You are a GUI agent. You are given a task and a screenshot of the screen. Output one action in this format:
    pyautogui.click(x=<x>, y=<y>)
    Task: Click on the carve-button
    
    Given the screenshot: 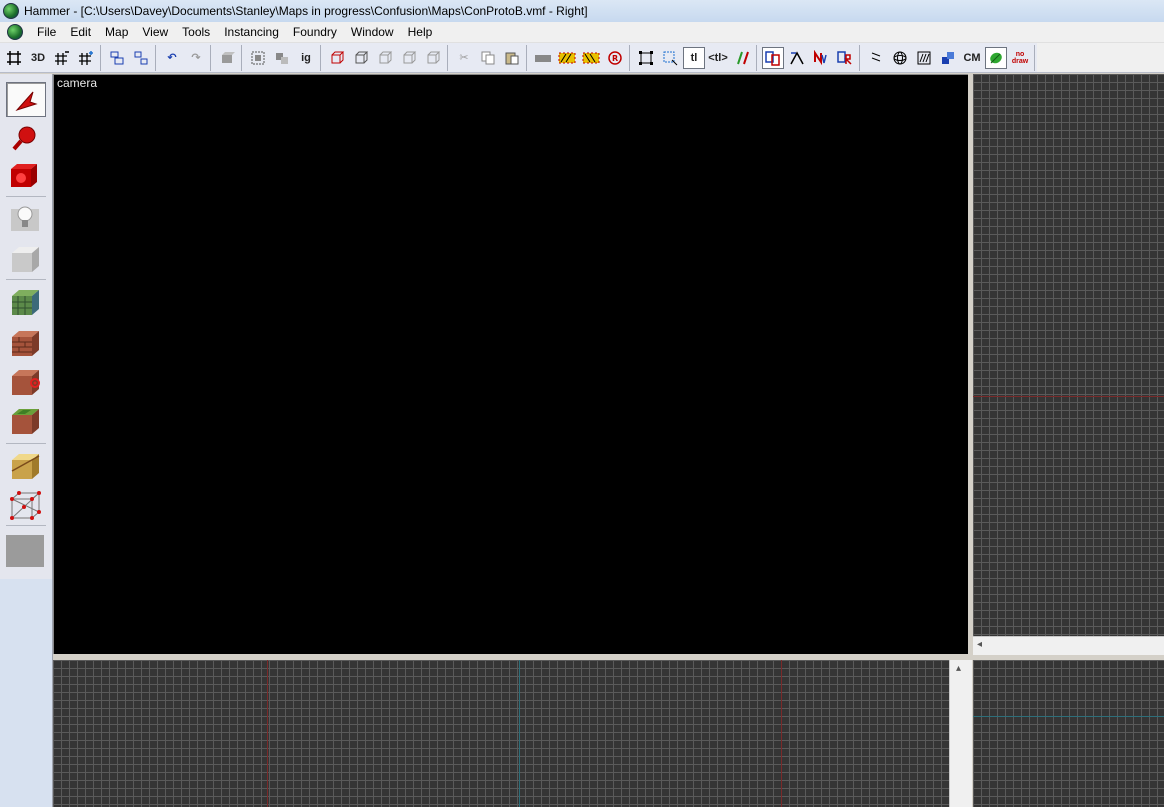 What is the action you would take?
    pyautogui.click(x=227, y=58)
    